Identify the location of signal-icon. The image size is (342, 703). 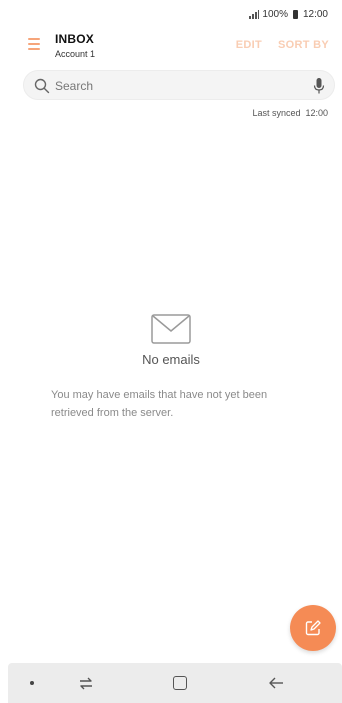
(254, 14).